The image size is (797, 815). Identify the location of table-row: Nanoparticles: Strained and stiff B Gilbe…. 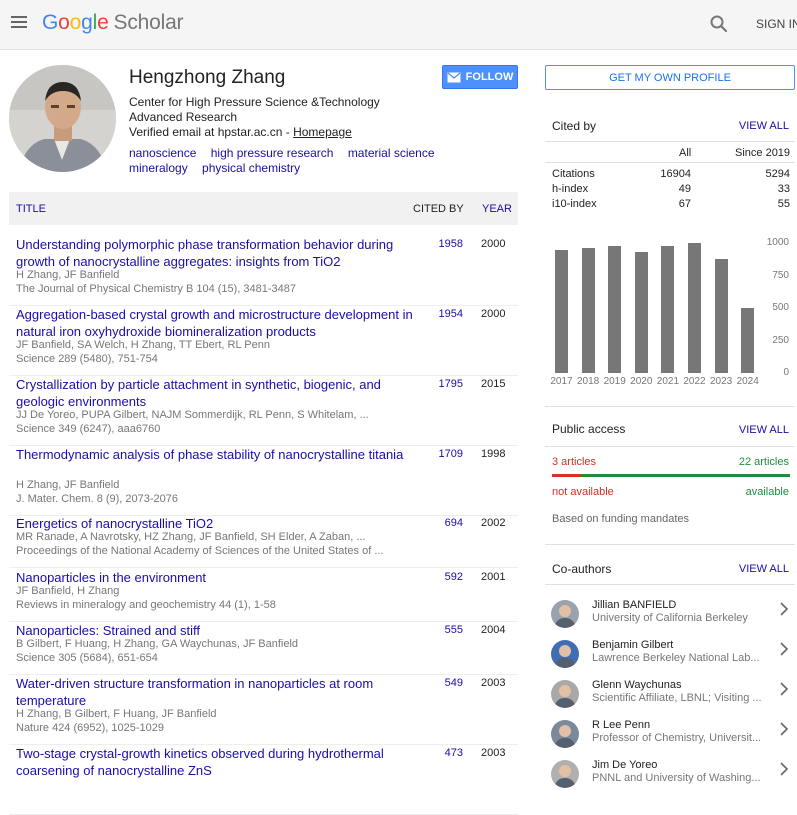
(263, 648).